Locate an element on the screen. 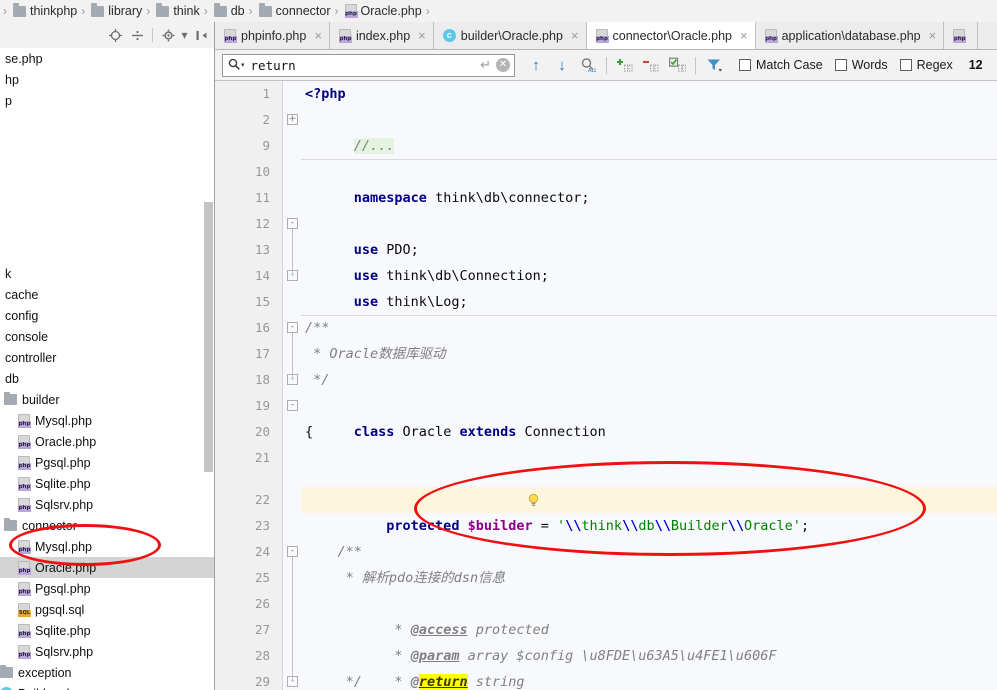 This screenshot has height=690, width=997. tree-item-k: k is located at coordinates (107, 273).